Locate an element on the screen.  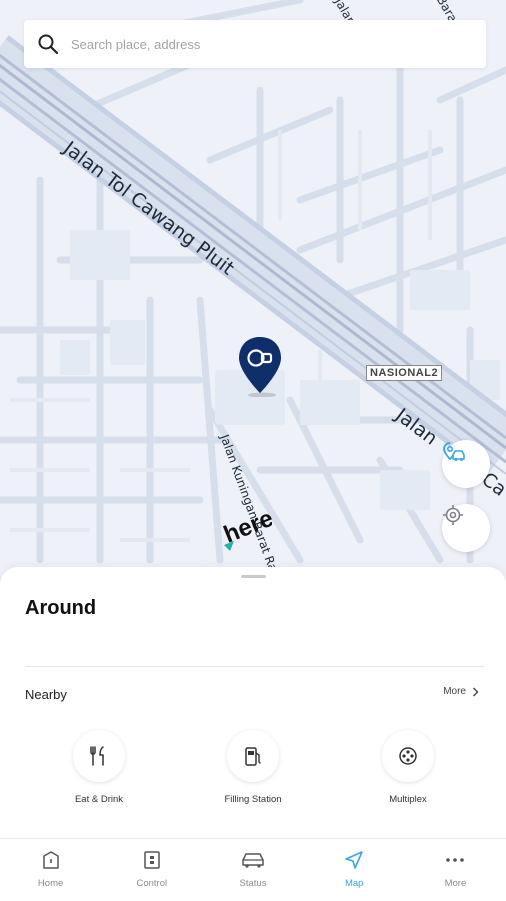
search-input is located at coordinates (261, 44).